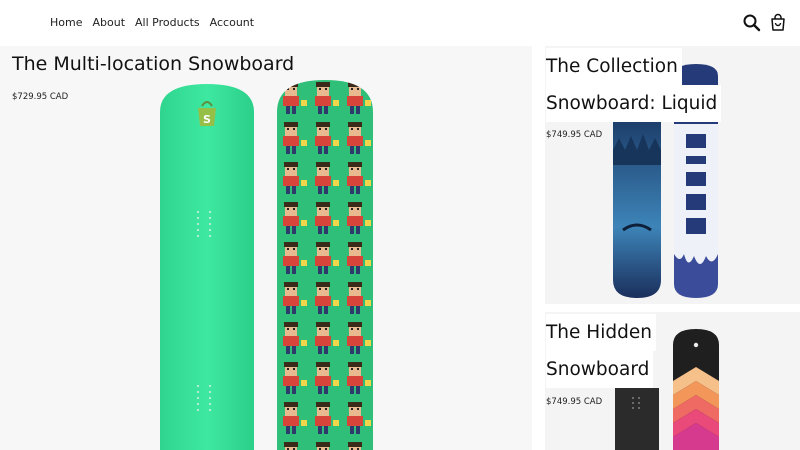  Describe the element at coordinates (232, 22) in the screenshot. I see `nav-account-link: Account` at that location.